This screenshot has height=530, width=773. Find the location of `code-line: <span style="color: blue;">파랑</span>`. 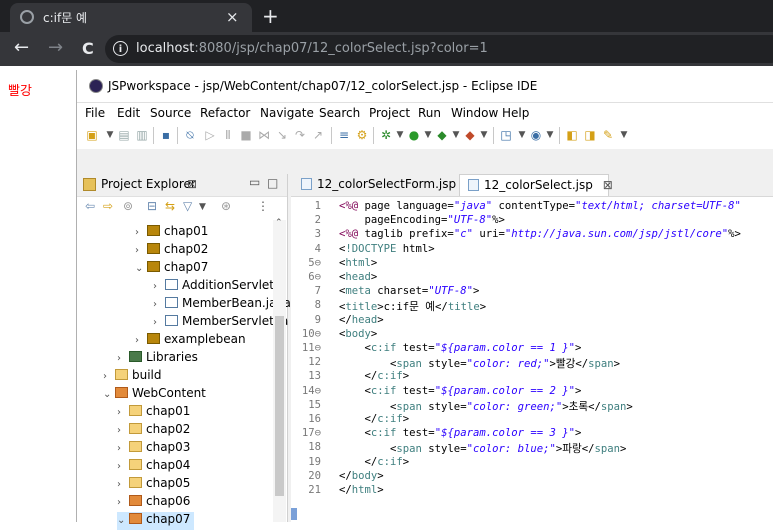

code-line: <span style="color: blue;">파랑</span> is located at coordinates (482, 448).